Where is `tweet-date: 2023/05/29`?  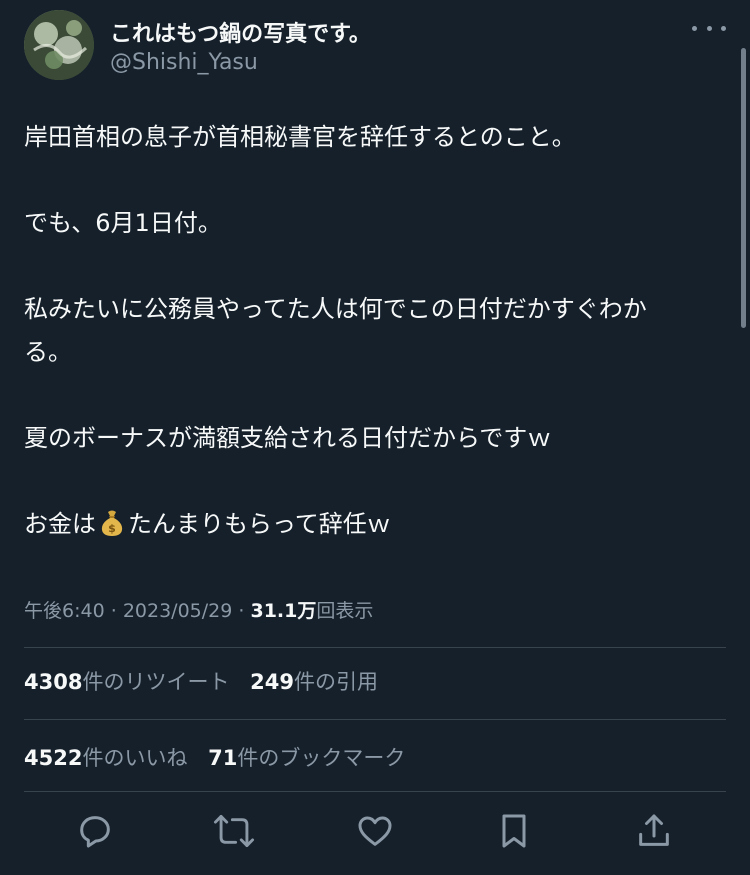 tweet-date: 2023/05/29 is located at coordinates (178, 611).